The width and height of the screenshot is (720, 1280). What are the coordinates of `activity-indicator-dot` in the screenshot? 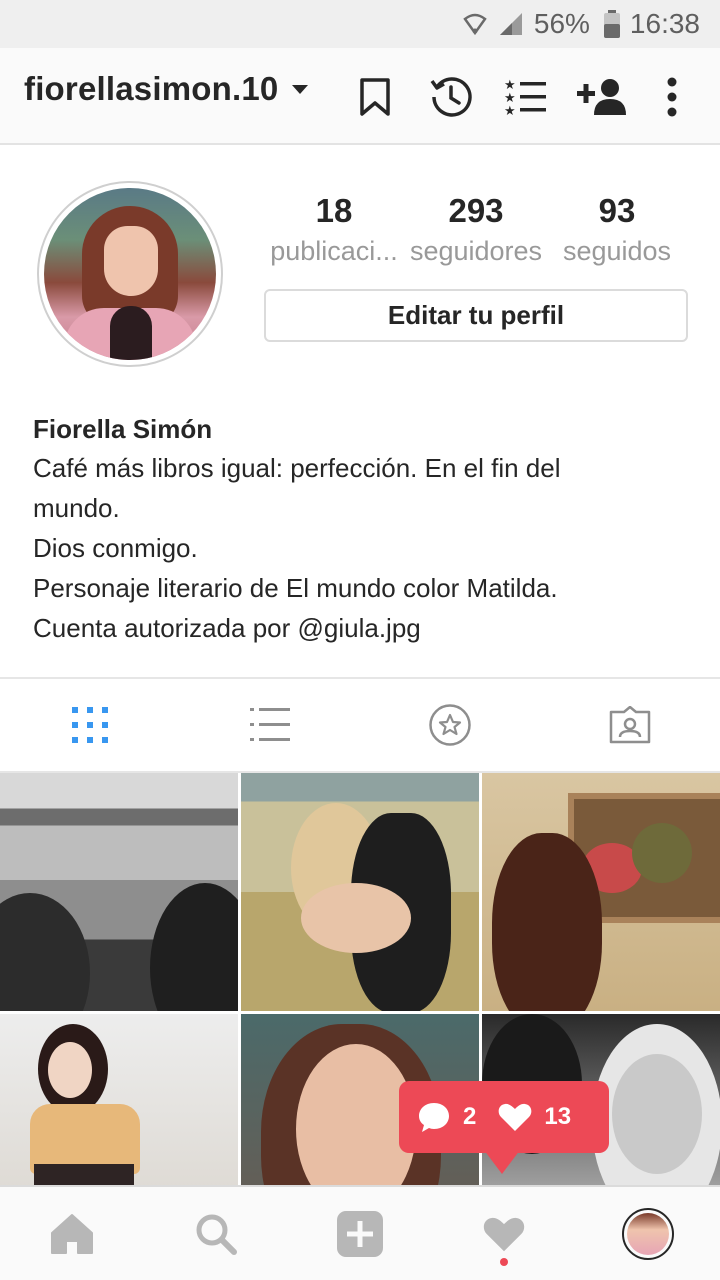 It's located at (504, 1262).